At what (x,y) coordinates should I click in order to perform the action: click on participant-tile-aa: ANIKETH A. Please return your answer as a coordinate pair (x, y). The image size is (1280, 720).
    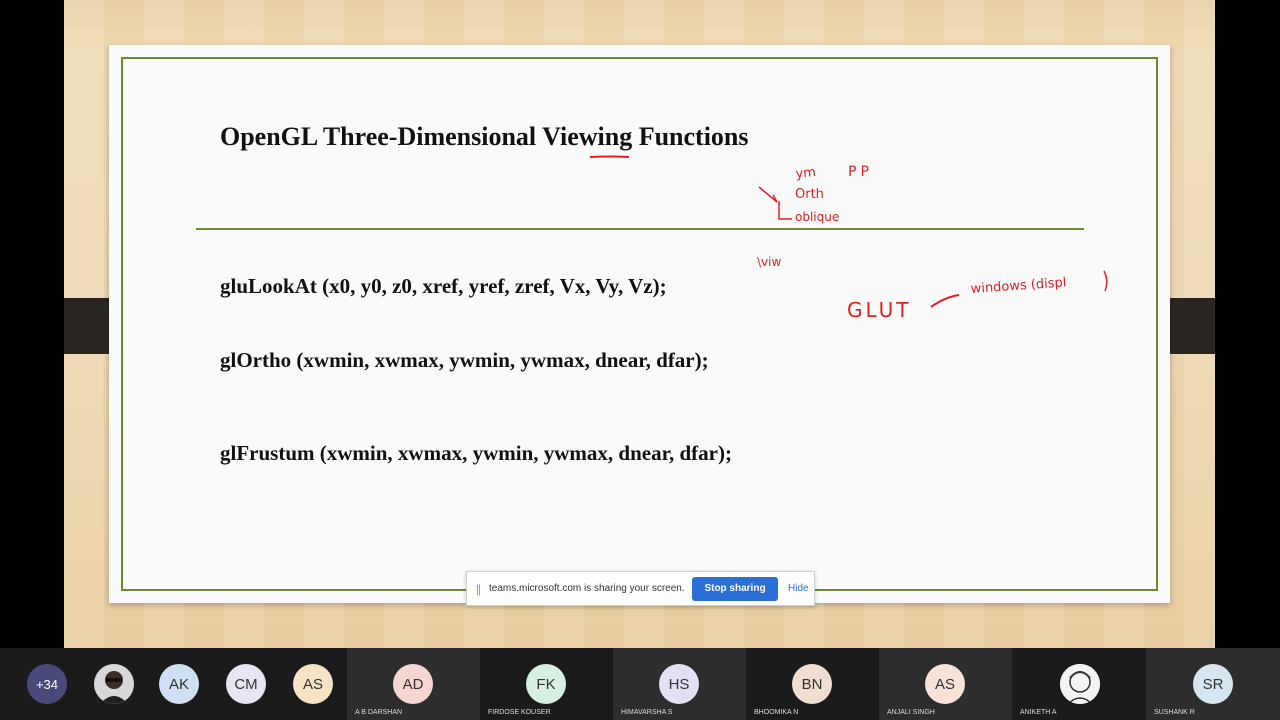
    Looking at the image, I should click on (1078, 684).